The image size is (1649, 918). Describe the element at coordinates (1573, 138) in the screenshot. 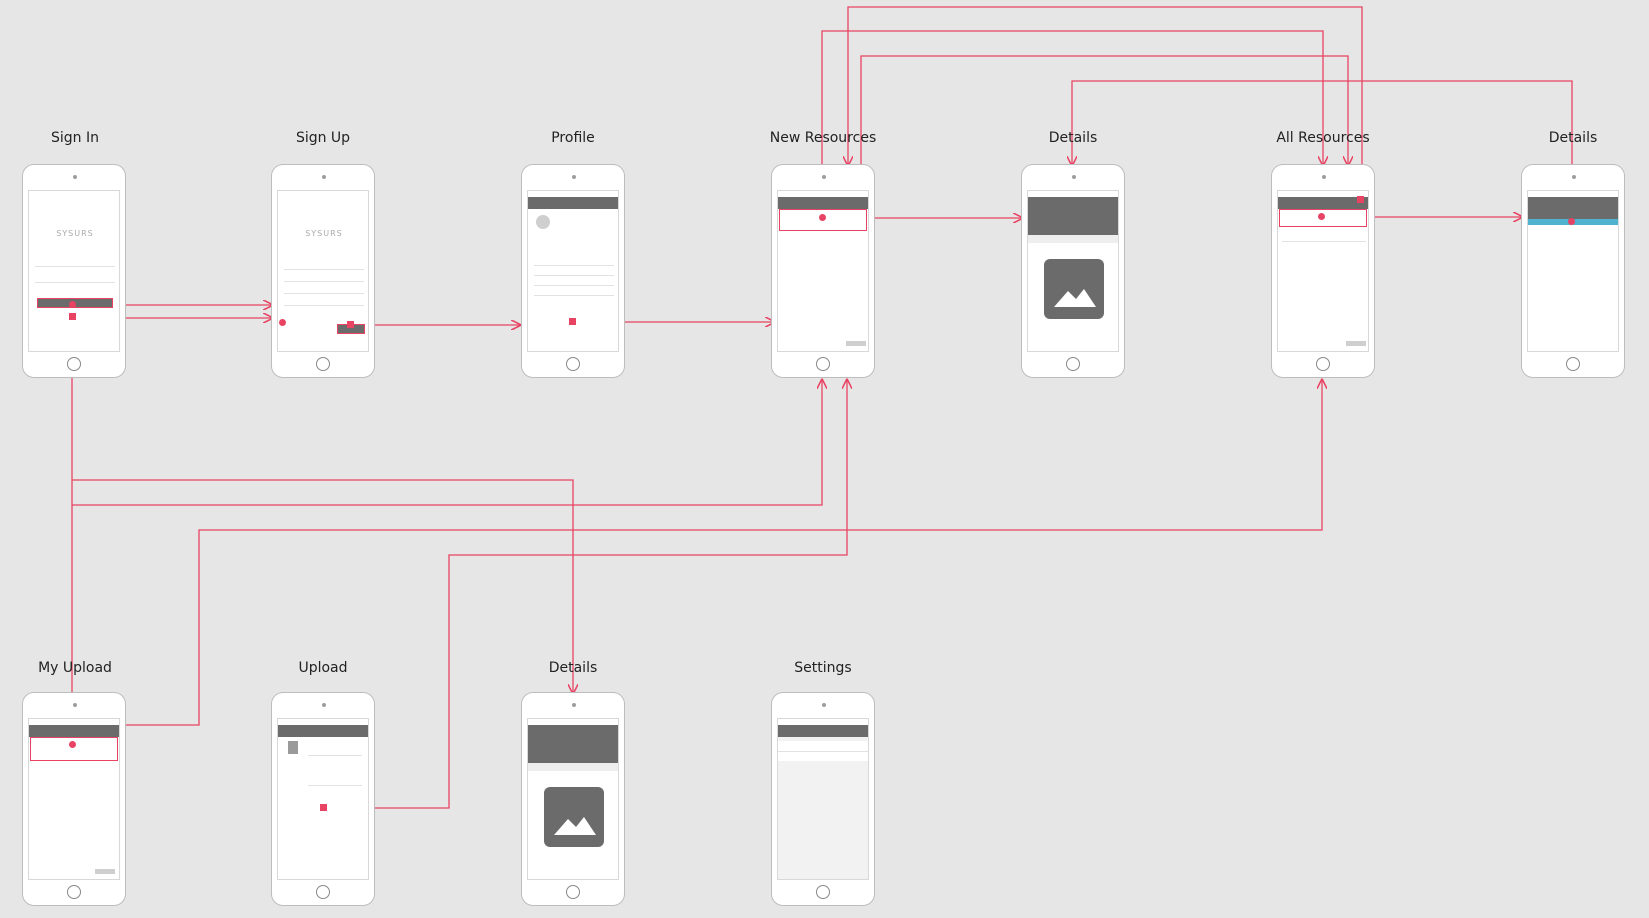

I see `title-details-2: Details` at that location.